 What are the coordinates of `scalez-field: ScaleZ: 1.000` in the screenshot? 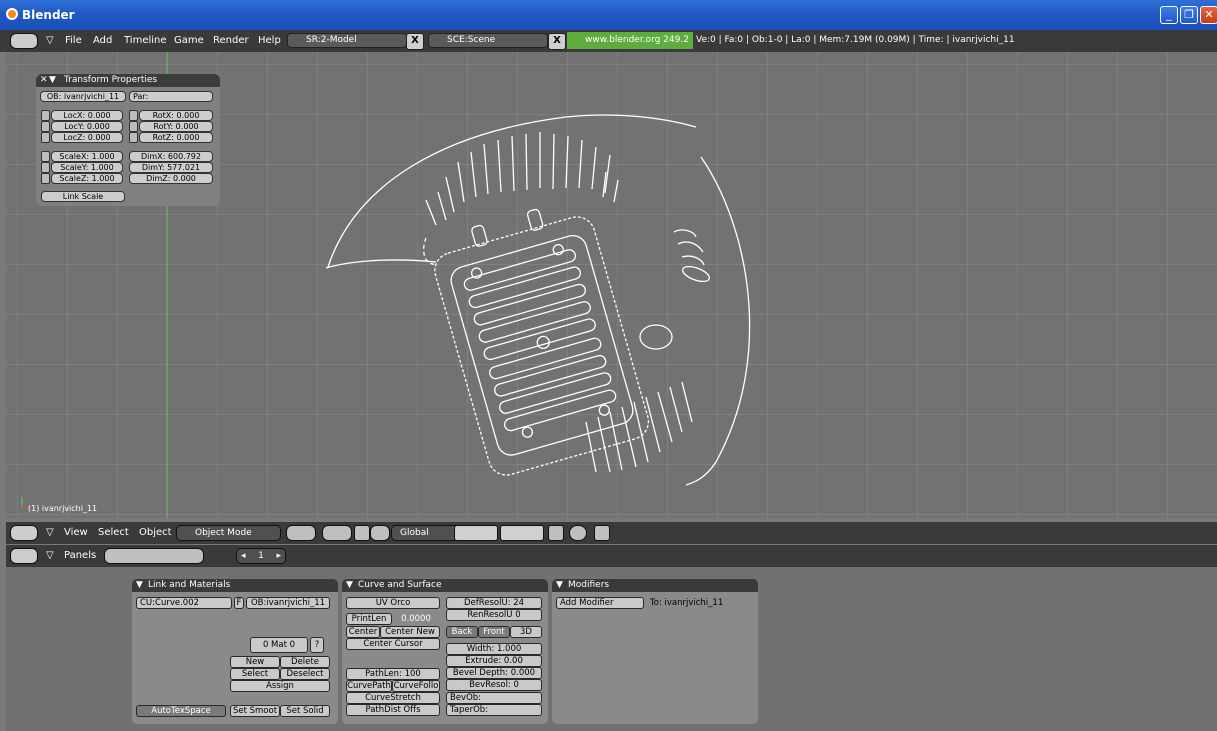 It's located at (87, 178).